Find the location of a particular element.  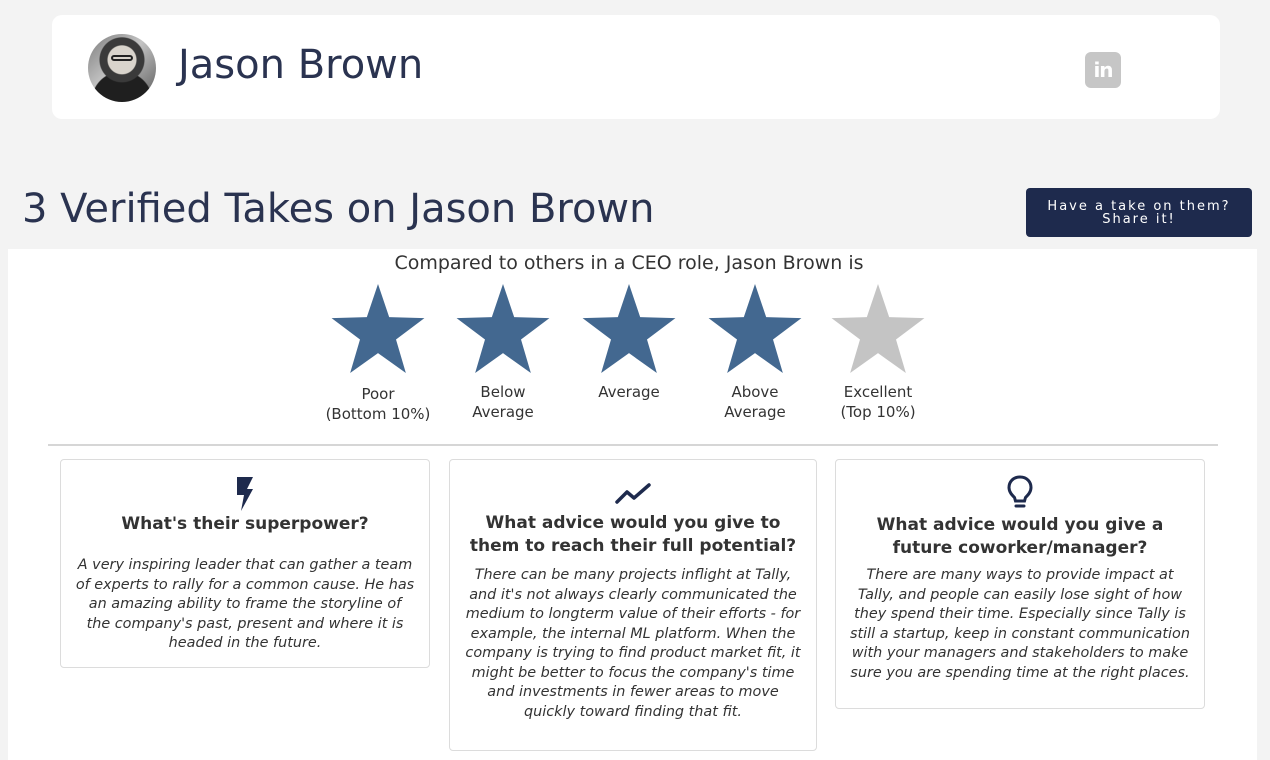

star-label-line1: Average is located at coordinates (629, 392).